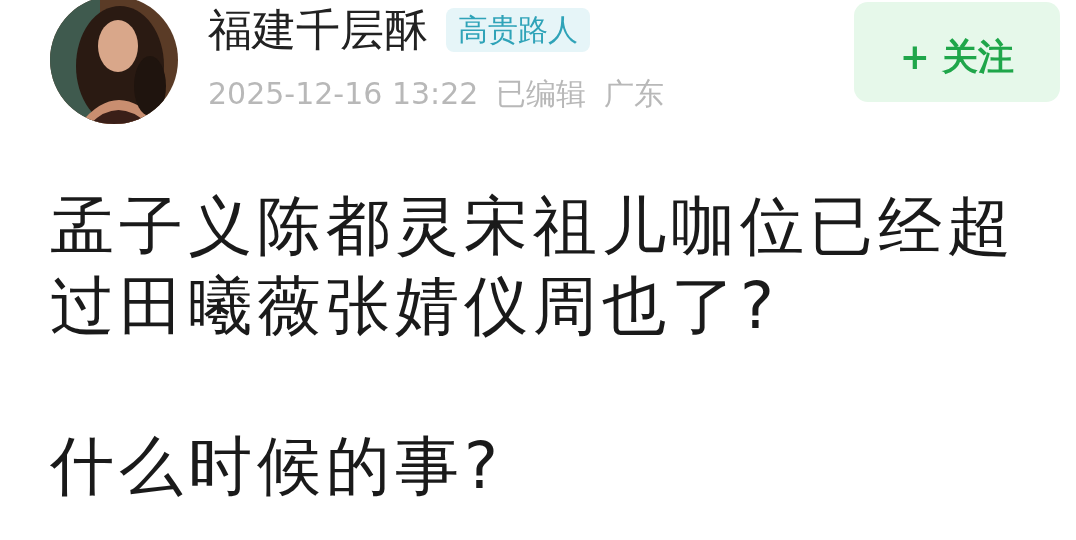  I want to click on post-location: 广东, so click(634, 94).